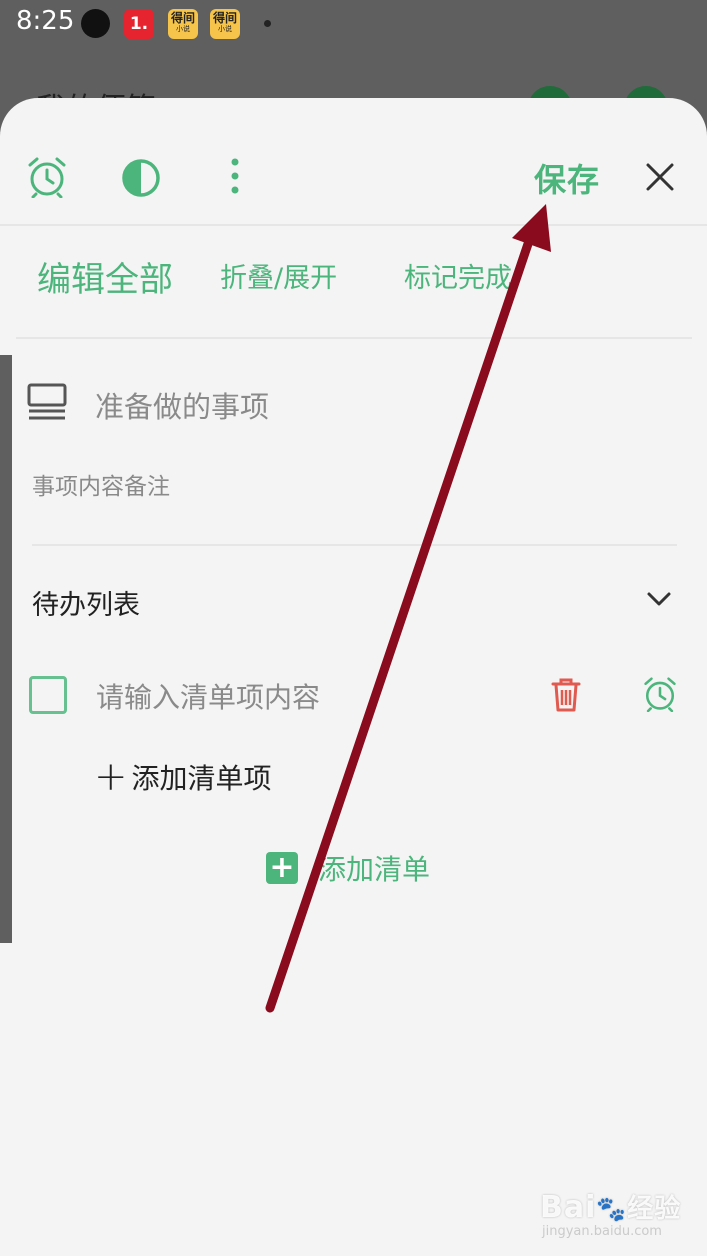  Describe the element at coordinates (47, 401) in the screenshot. I see `list-view-icon` at that location.